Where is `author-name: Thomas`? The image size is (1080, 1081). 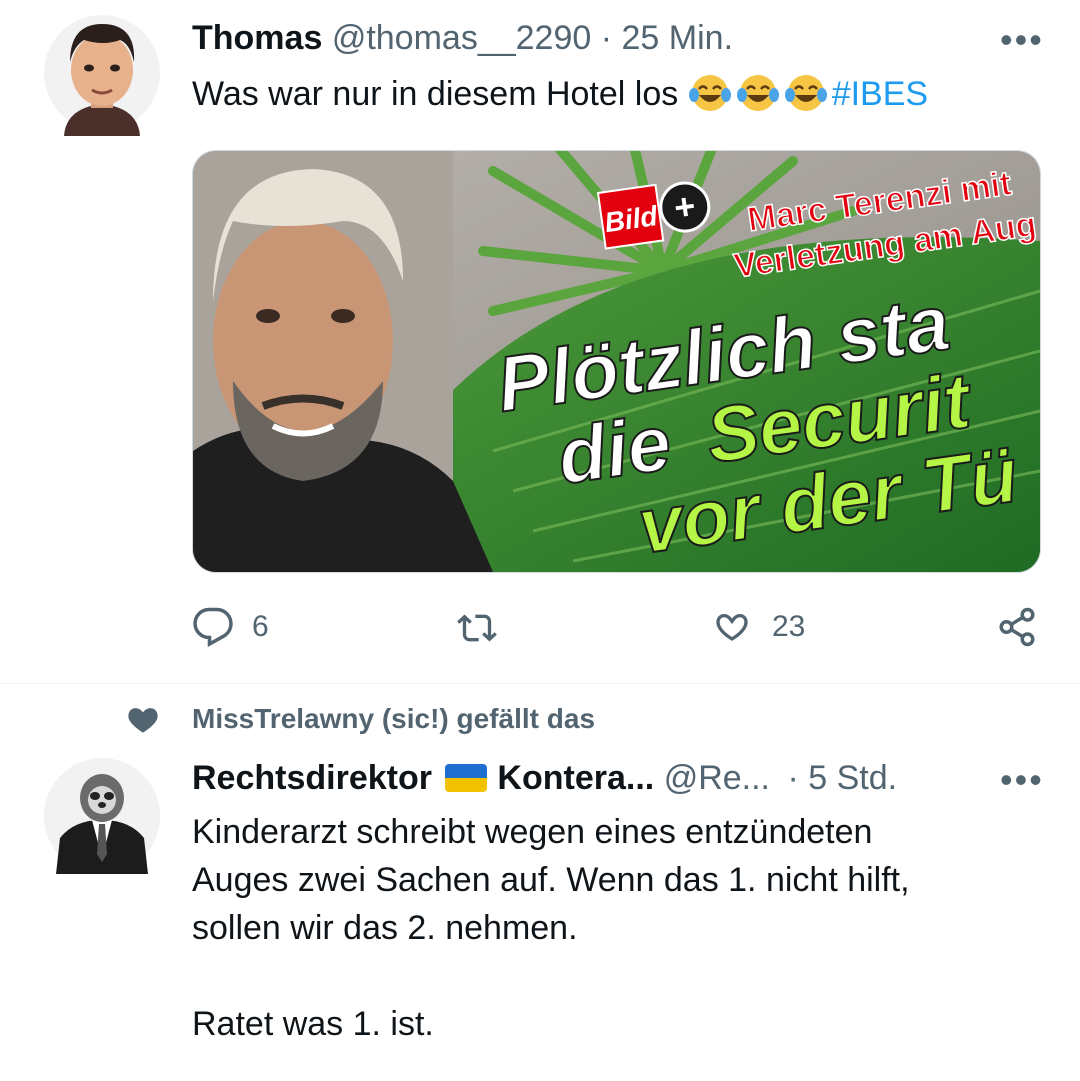
author-name: Thomas is located at coordinates (257, 38).